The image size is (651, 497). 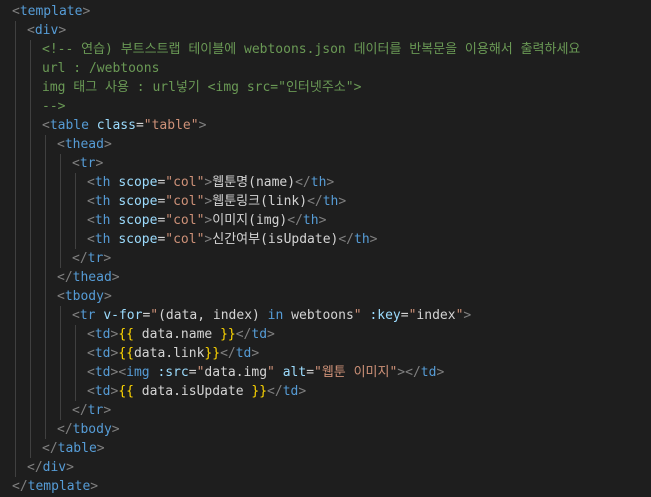 What do you see at coordinates (356, 372) in the screenshot?
I see `code-token: "웹툰 이미지"` at bounding box center [356, 372].